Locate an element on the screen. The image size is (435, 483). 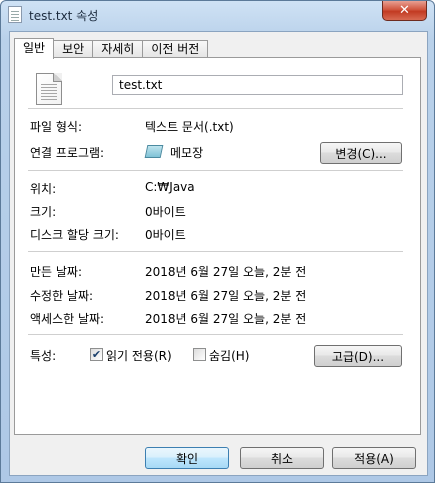
accessed-value: 2018년 6월 27일 오늘, 2분 전 is located at coordinates (226, 319).